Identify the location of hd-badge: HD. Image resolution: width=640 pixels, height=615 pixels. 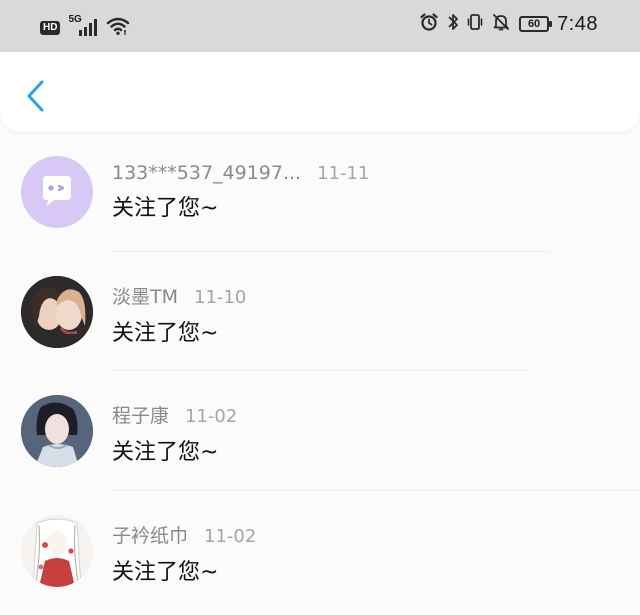
(50, 28).